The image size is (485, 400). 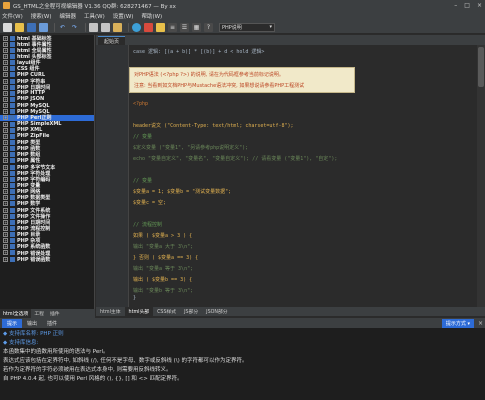 I want to click on tab-start-page: 起始页, so click(x=112, y=40).